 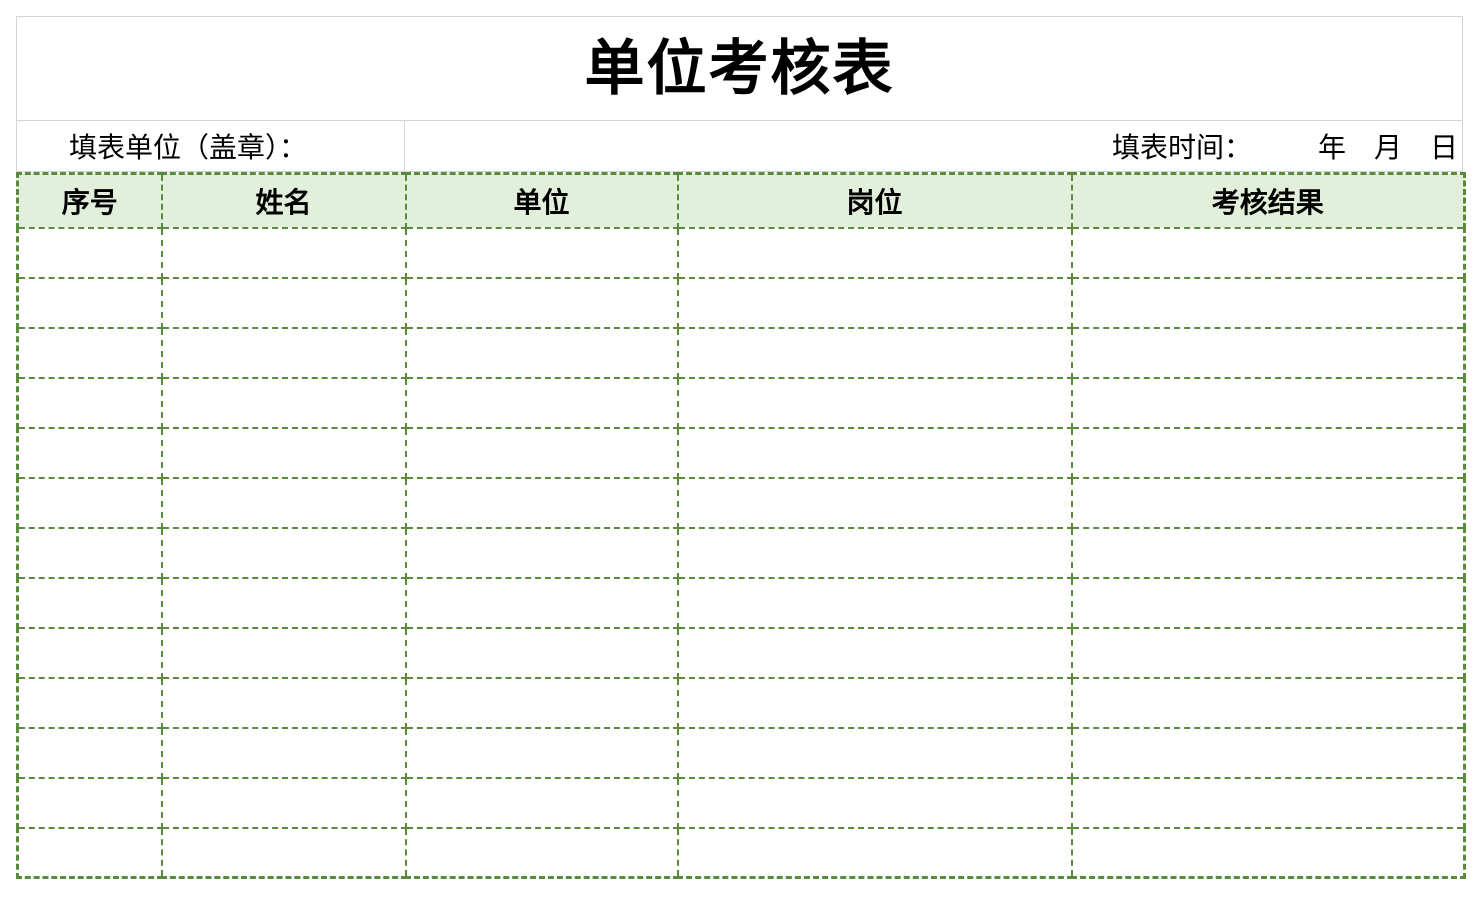 I want to click on unit-cell: 填表单位（盖章）：, so click(x=211, y=146).